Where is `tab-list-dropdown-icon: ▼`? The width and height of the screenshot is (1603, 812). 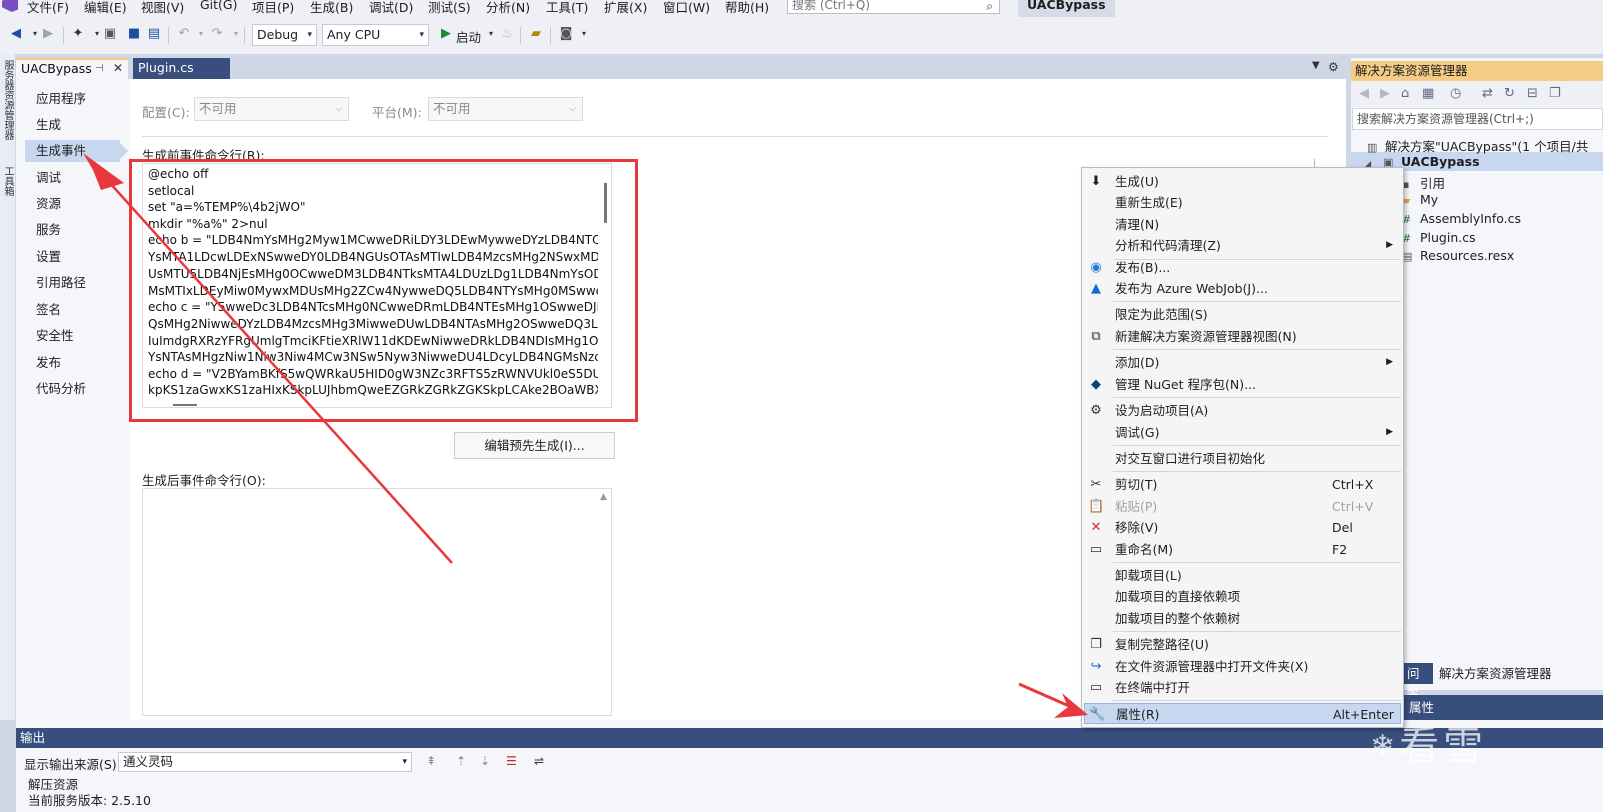 tab-list-dropdown-icon: ▼ is located at coordinates (1316, 65).